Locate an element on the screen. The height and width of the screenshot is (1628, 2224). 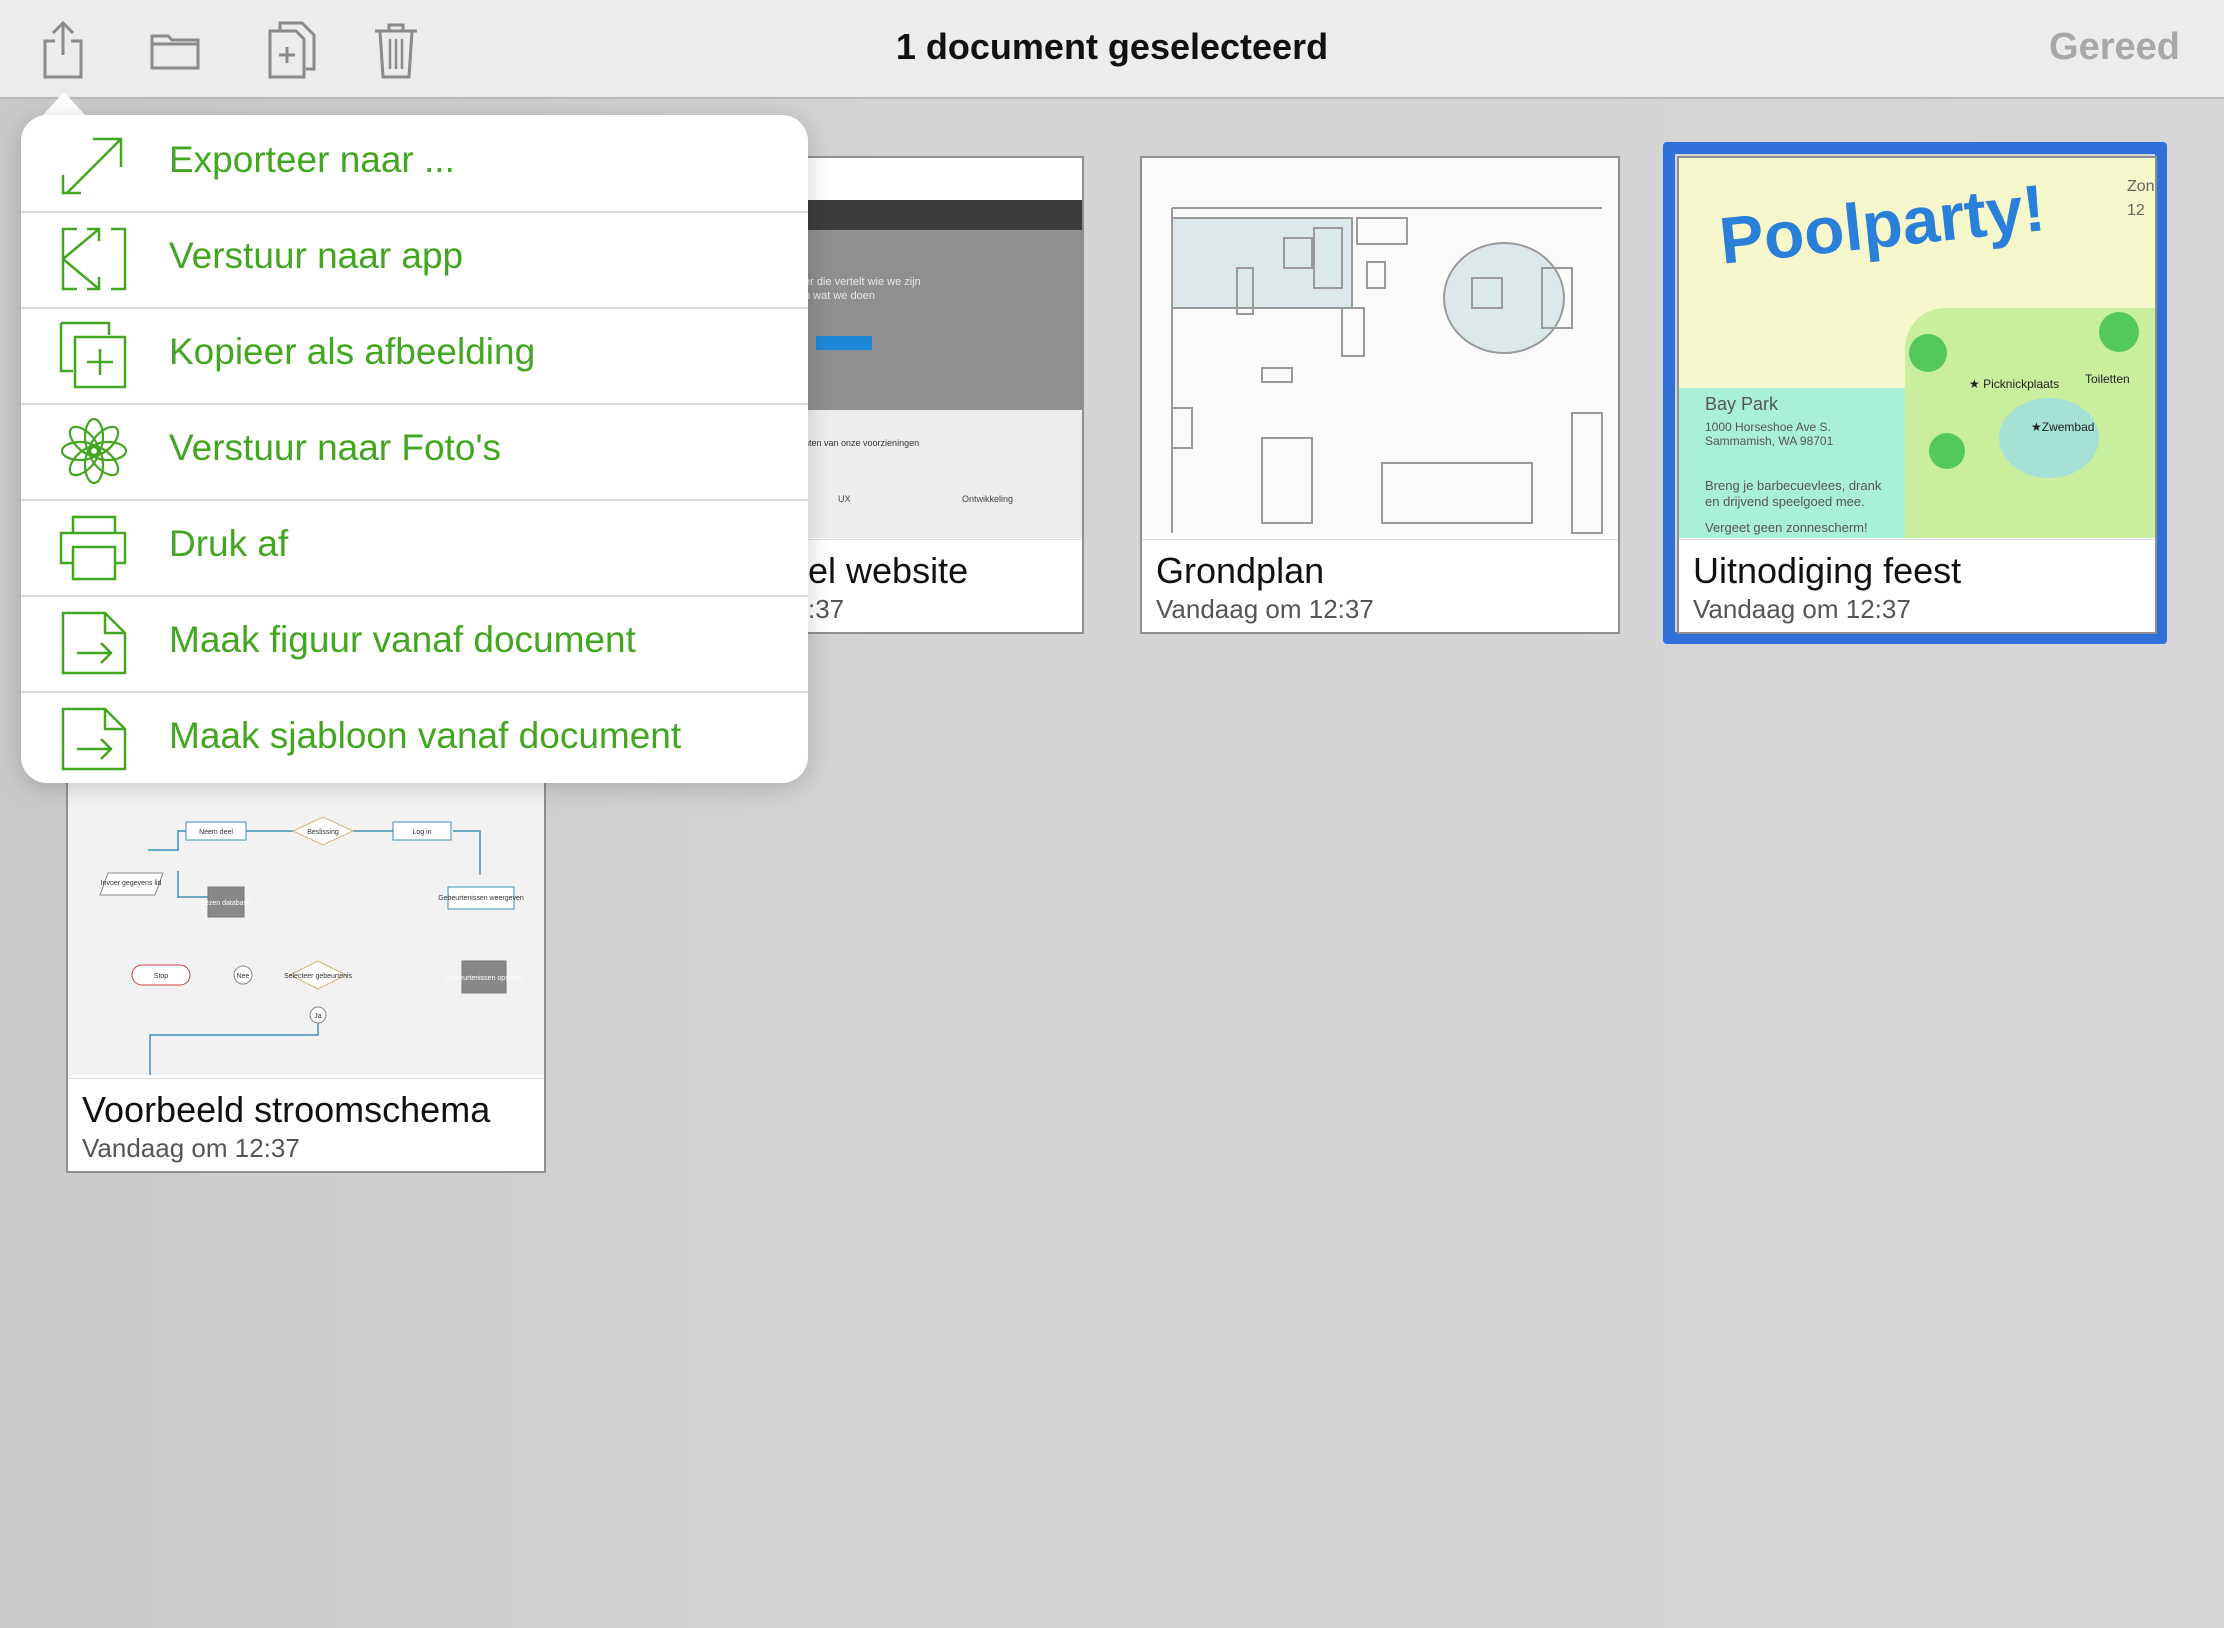
document-name: Grondplan is located at coordinates (1240, 570).